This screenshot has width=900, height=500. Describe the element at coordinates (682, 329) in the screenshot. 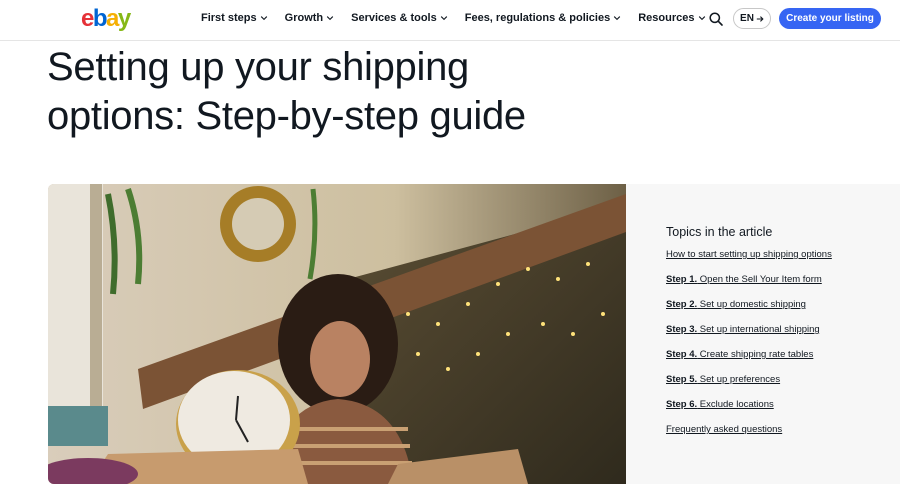

I see `topic-prefix: Step 3.` at that location.